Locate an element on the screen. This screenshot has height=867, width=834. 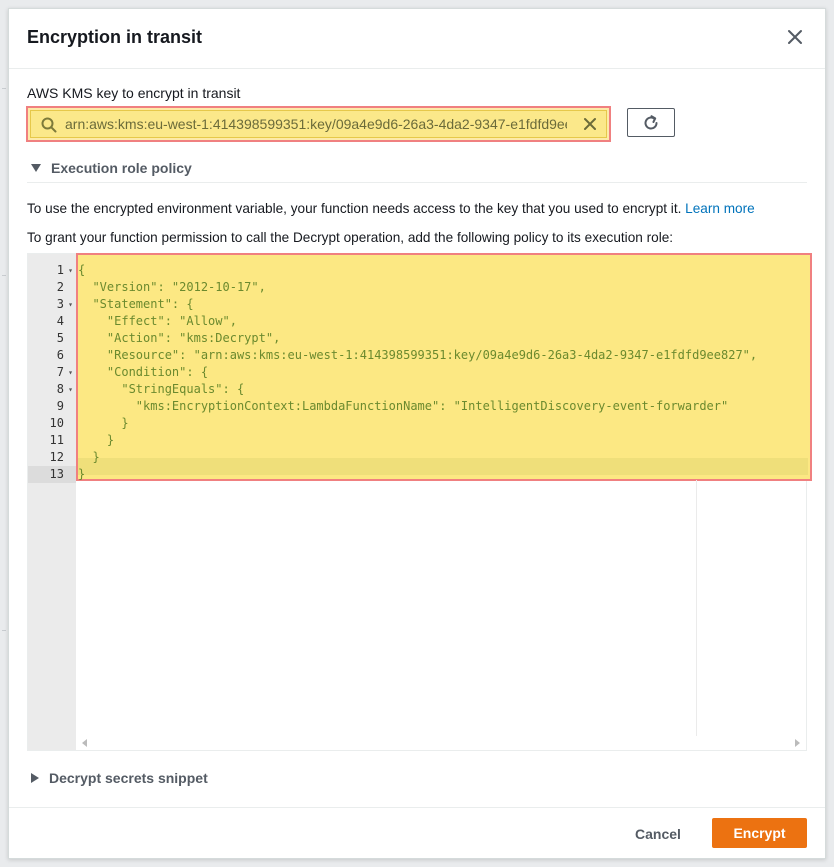
encrypt-button: Encrypt is located at coordinates (759, 833).